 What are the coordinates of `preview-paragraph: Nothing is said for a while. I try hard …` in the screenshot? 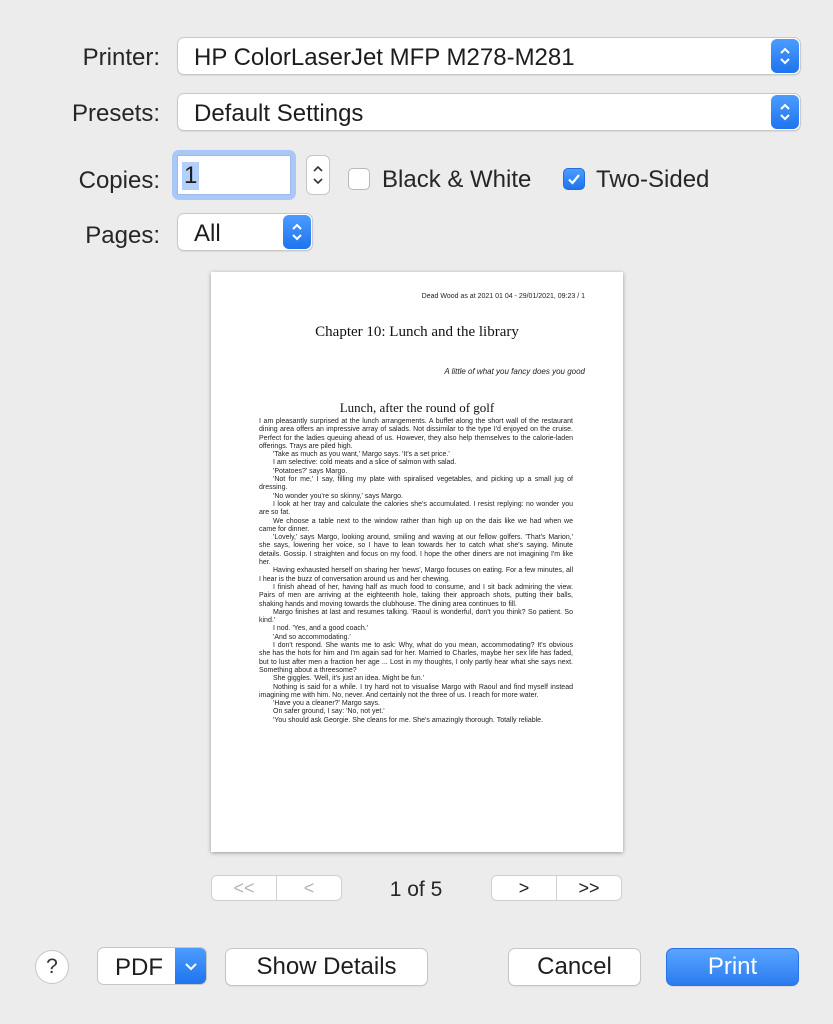 It's located at (416, 691).